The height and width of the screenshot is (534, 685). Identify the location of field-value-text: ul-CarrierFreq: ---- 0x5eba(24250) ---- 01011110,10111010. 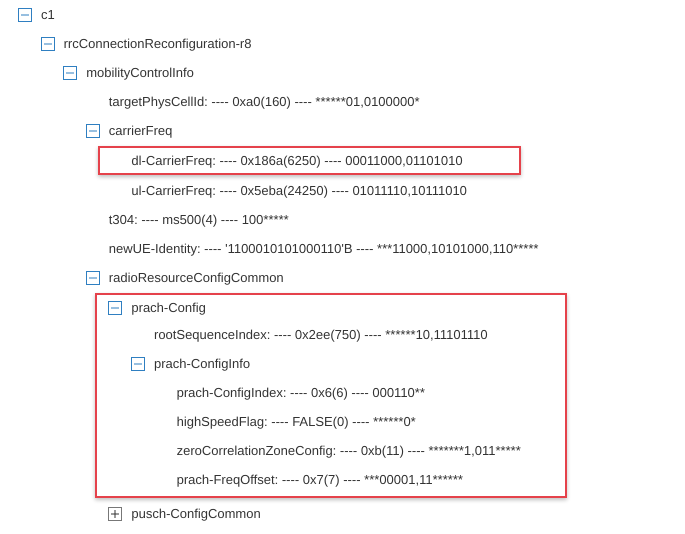
(299, 191).